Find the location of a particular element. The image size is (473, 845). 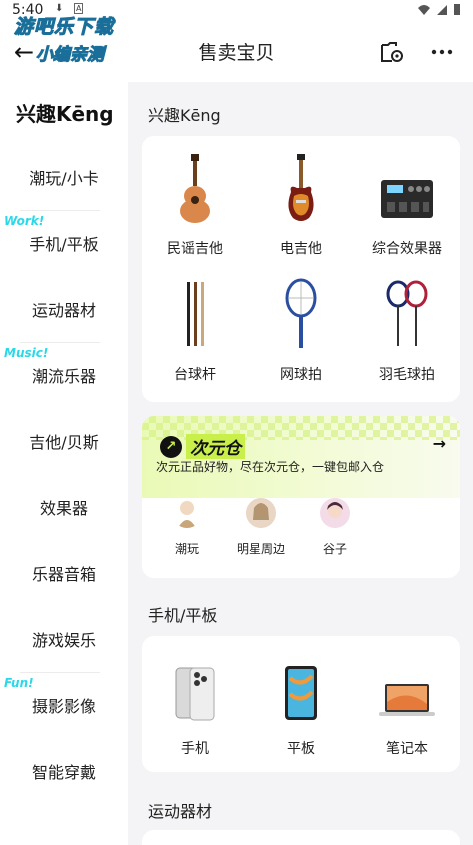

grid-item-electric-guitar: 电吉他 is located at coordinates (301, 203).